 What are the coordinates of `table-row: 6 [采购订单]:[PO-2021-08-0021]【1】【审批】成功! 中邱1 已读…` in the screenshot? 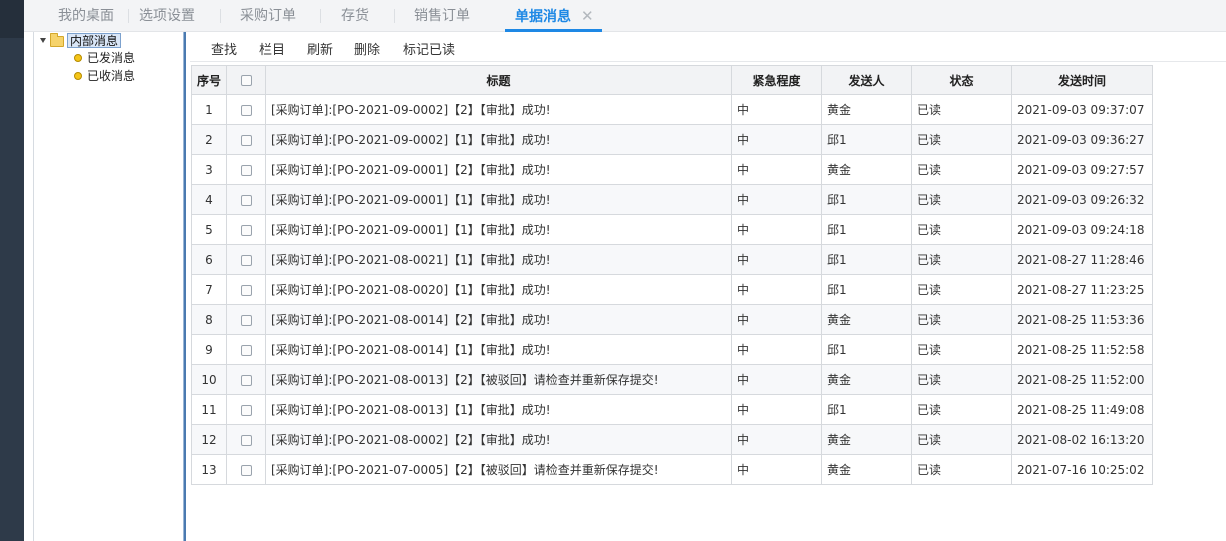 It's located at (672, 259).